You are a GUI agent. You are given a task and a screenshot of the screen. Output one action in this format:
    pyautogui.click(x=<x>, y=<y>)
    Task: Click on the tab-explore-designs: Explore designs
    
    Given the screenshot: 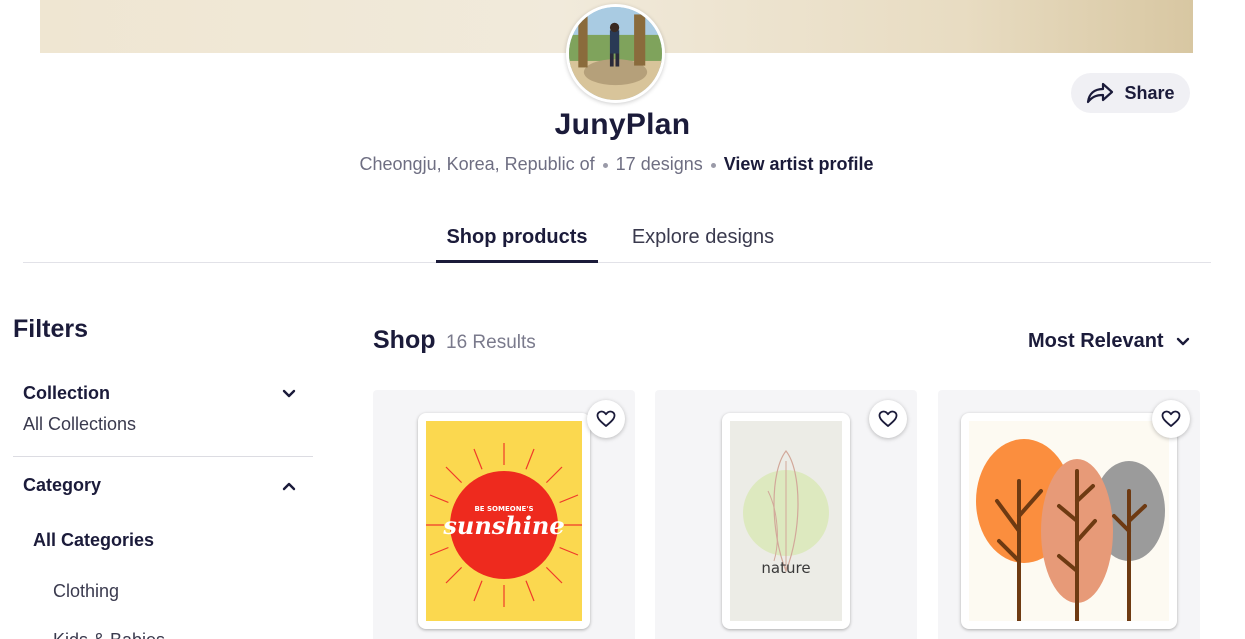 What is the action you would take?
    pyautogui.click(x=703, y=241)
    